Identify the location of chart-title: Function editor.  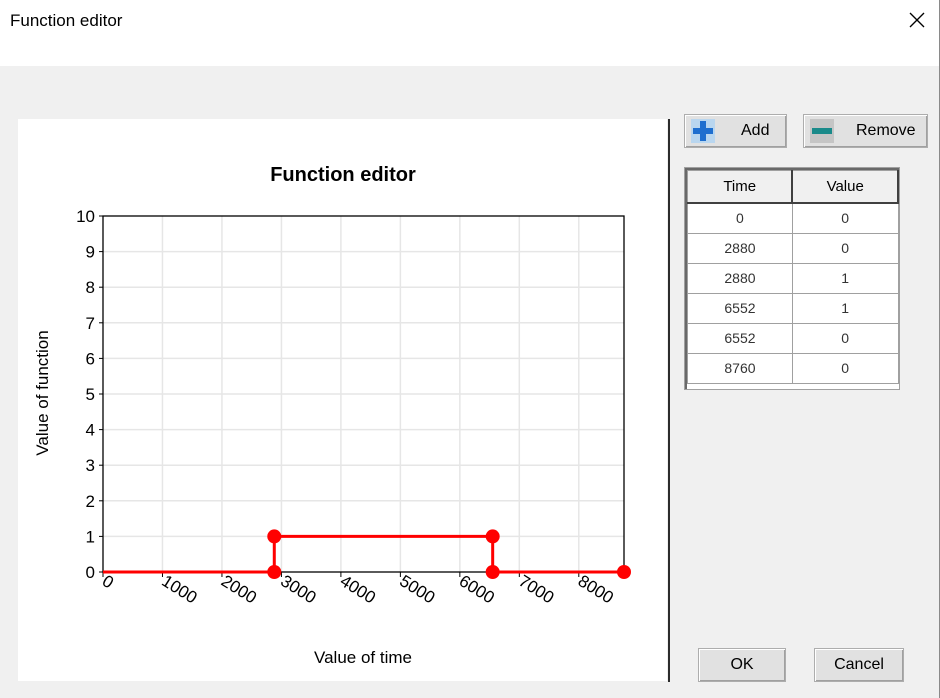
(343, 175).